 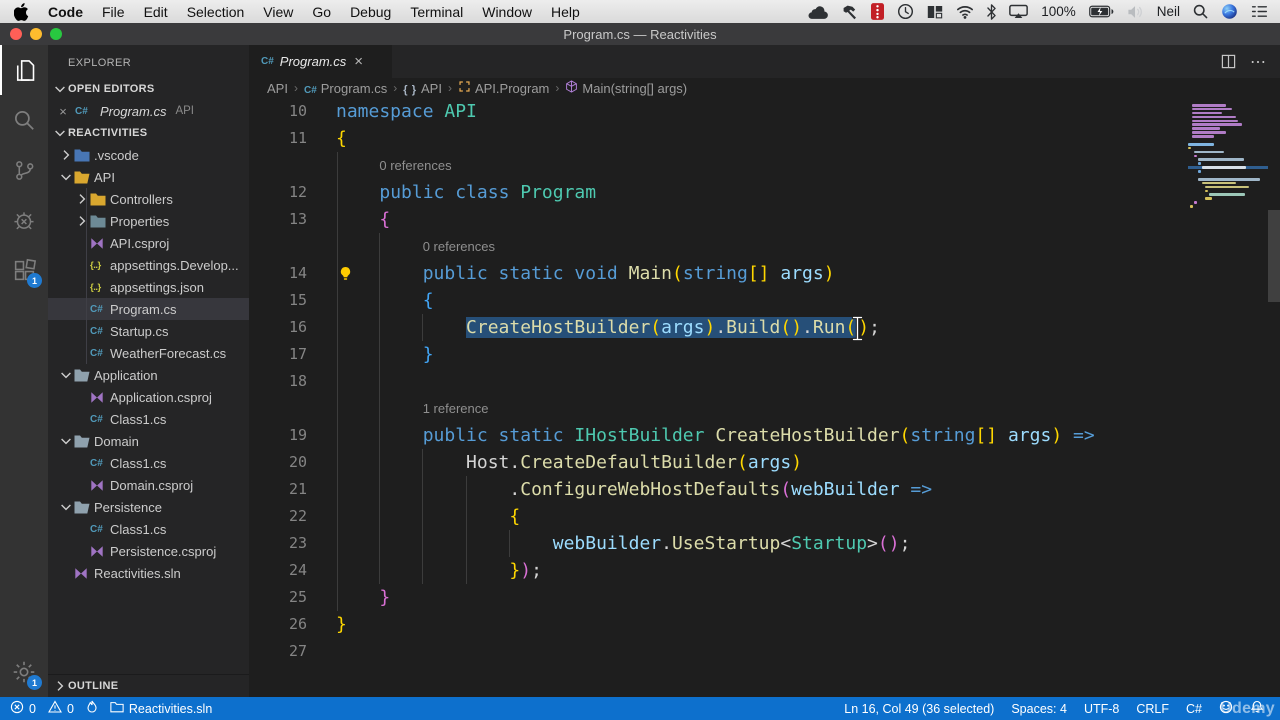 I want to click on more-actions-icon: ⋯, so click(x=1258, y=62).